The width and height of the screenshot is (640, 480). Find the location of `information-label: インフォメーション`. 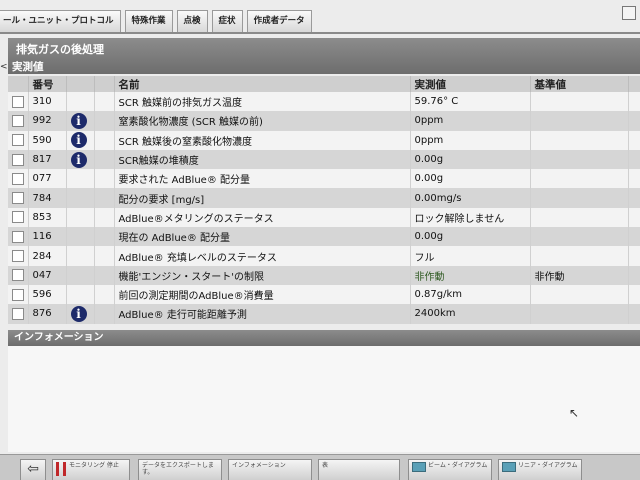

information-label: インフォメーション is located at coordinates (259, 465).